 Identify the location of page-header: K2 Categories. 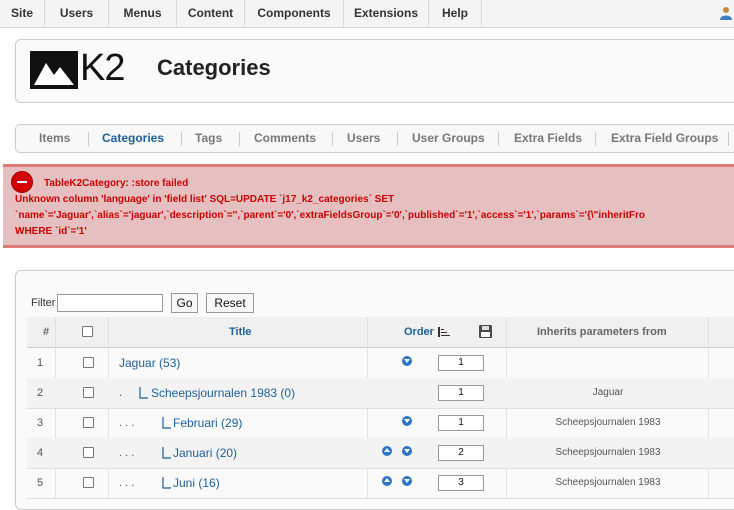
(374, 71).